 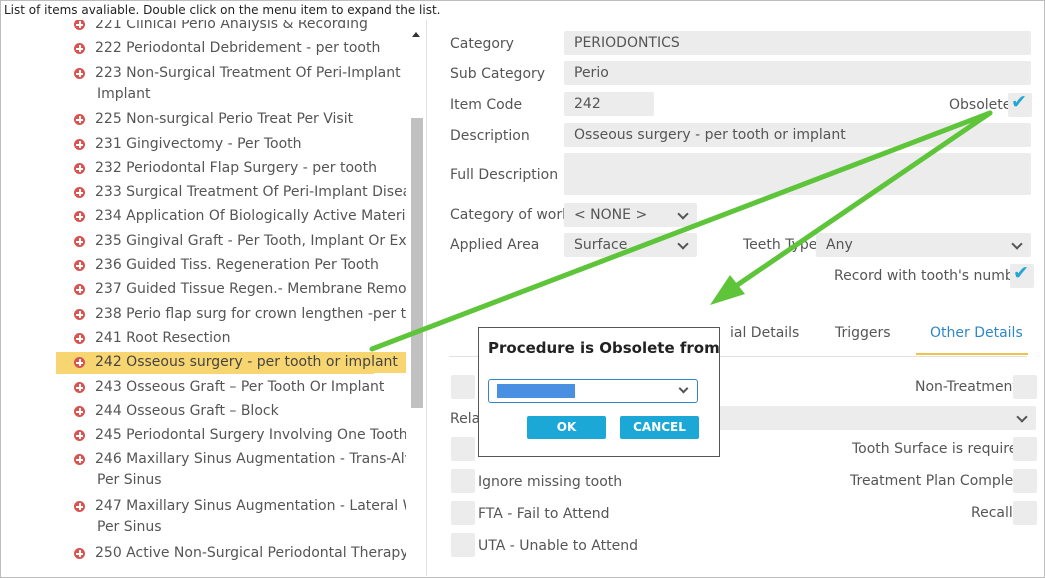 I want to click on list-scrollbar, so click(x=417, y=302).